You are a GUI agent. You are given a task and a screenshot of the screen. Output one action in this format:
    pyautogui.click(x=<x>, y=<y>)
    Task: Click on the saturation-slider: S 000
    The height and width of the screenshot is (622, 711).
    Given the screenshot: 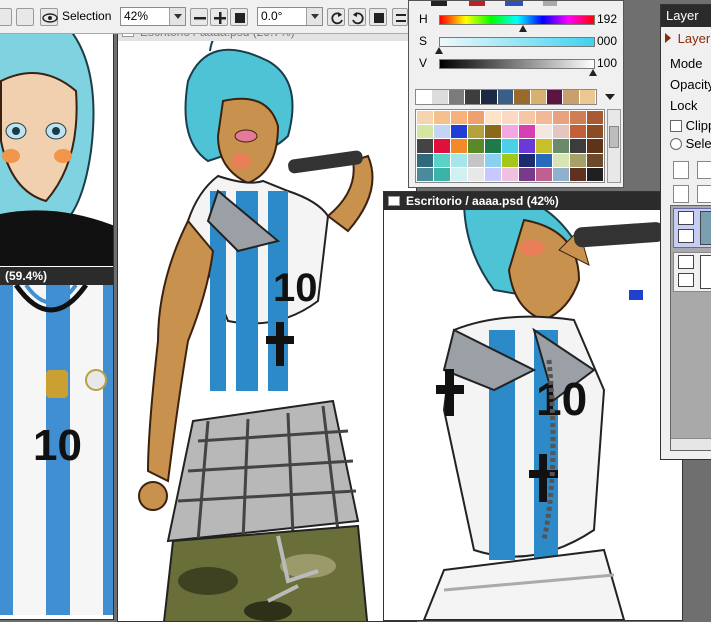 What is the action you would take?
    pyautogui.click(x=519, y=42)
    